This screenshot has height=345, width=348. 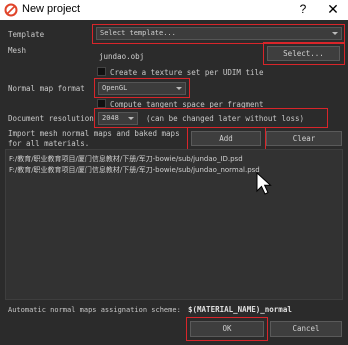 What do you see at coordinates (101, 103) in the screenshot?
I see `tangent-checkbox` at bounding box center [101, 103].